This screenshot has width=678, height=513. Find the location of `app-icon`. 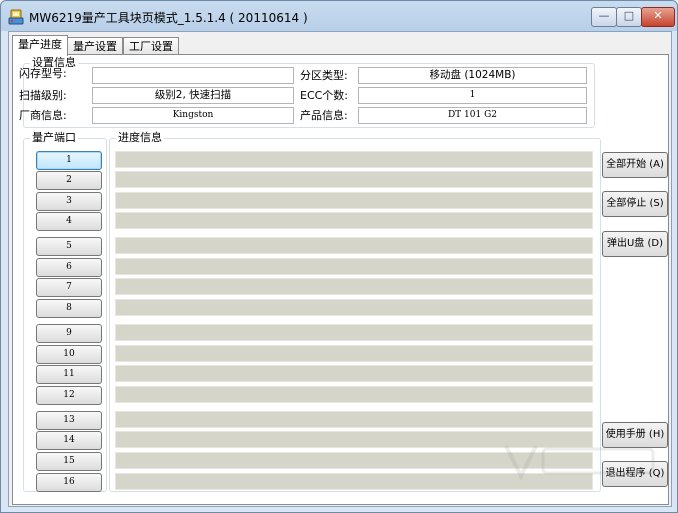

app-icon is located at coordinates (16, 17).